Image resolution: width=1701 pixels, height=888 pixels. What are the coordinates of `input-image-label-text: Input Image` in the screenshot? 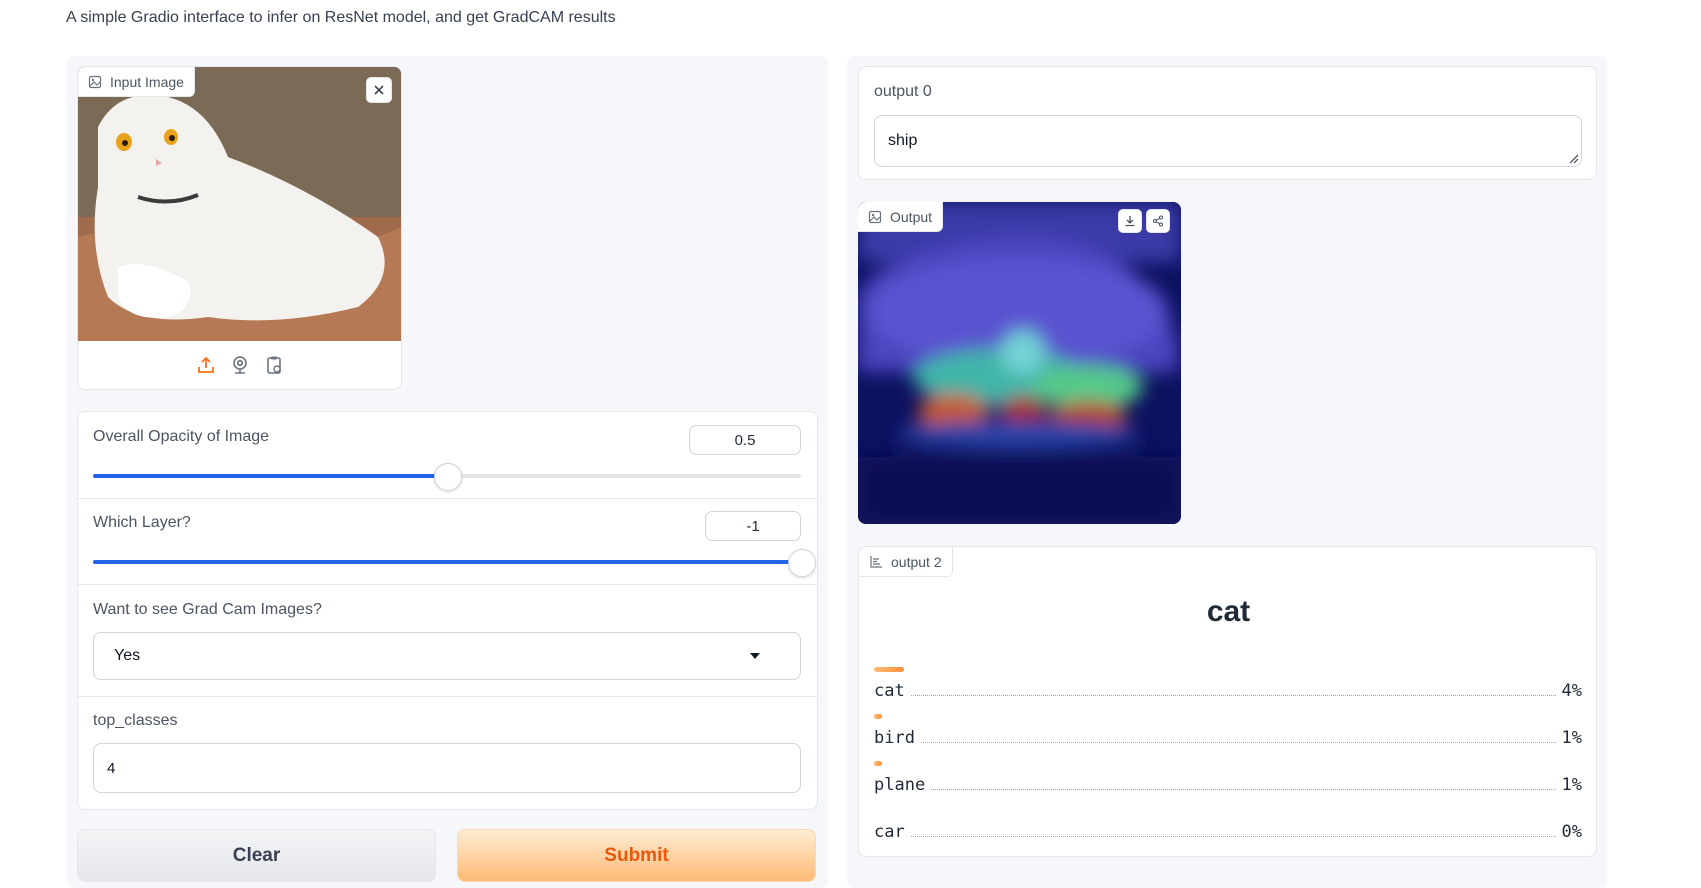 It's located at (147, 81).